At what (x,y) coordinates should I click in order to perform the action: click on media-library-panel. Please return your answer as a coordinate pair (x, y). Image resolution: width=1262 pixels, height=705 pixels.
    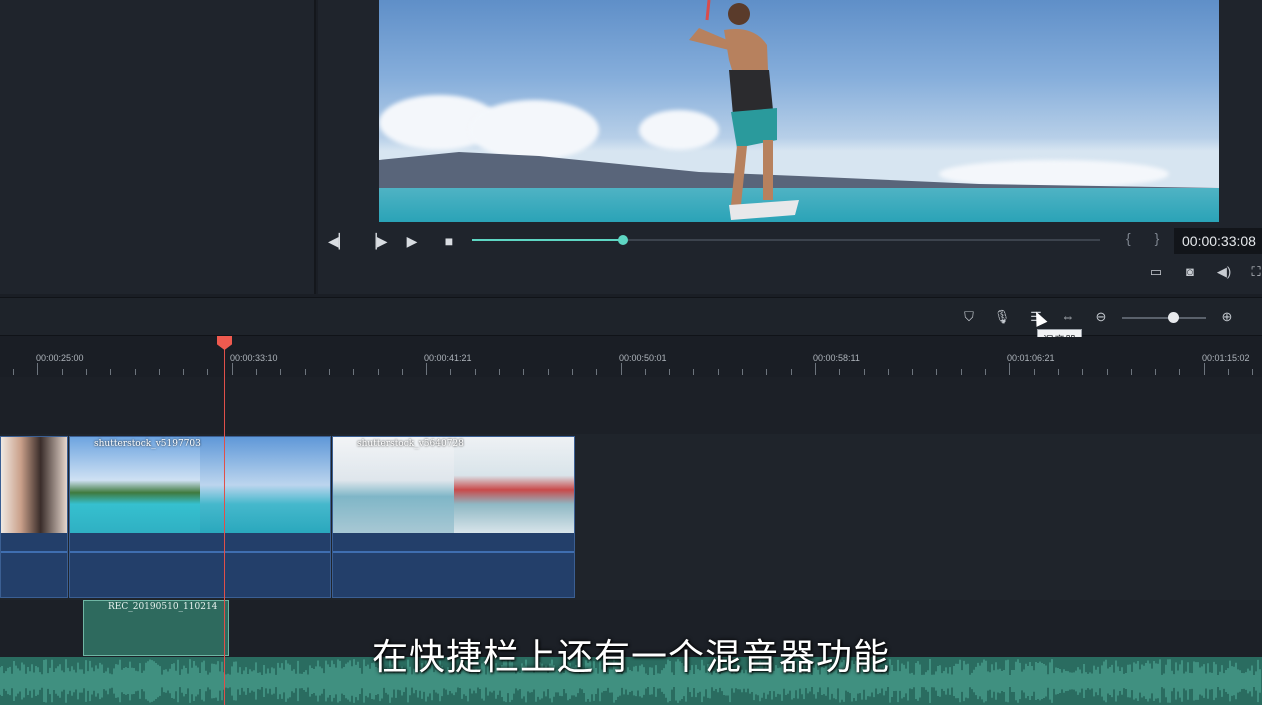
    Looking at the image, I should click on (158, 147).